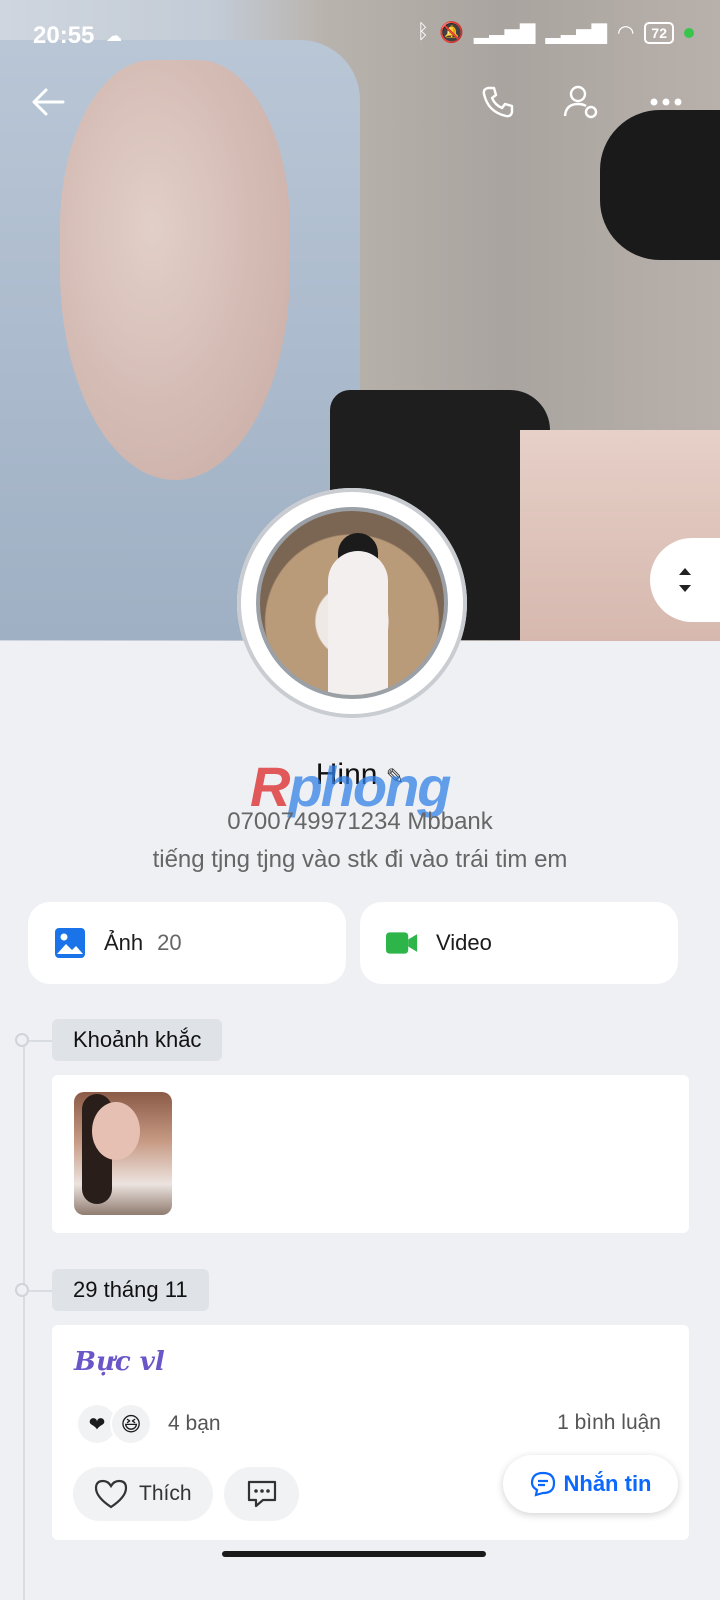 This screenshot has width=720, height=1600. What do you see at coordinates (519, 943) in the screenshot?
I see `video-button: Video` at bounding box center [519, 943].